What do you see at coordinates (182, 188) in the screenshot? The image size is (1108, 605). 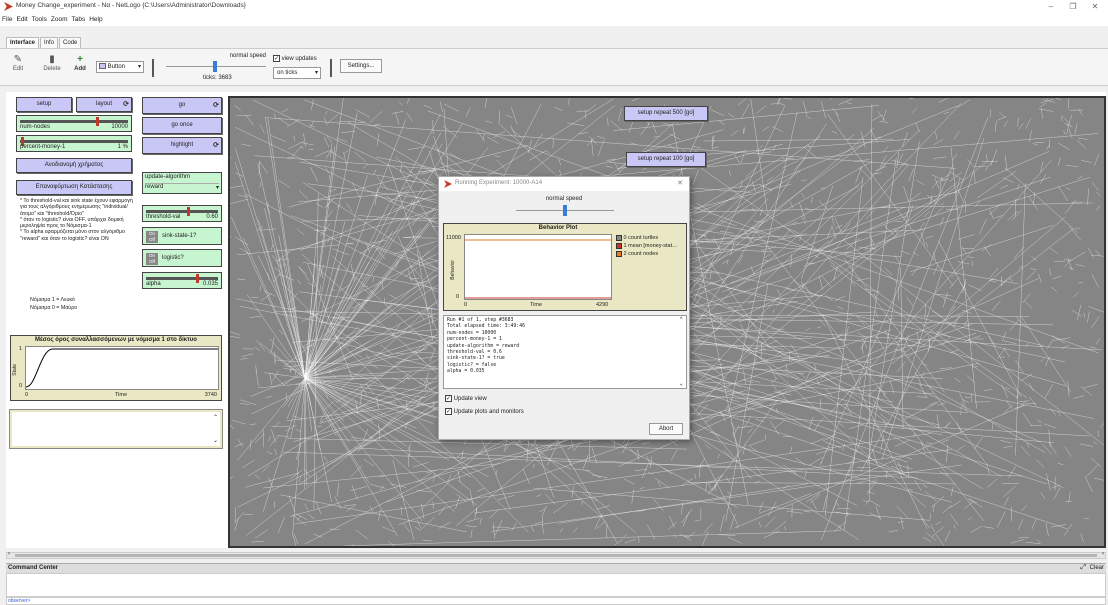 I see `chooser-value-row: reward ▾` at bounding box center [182, 188].